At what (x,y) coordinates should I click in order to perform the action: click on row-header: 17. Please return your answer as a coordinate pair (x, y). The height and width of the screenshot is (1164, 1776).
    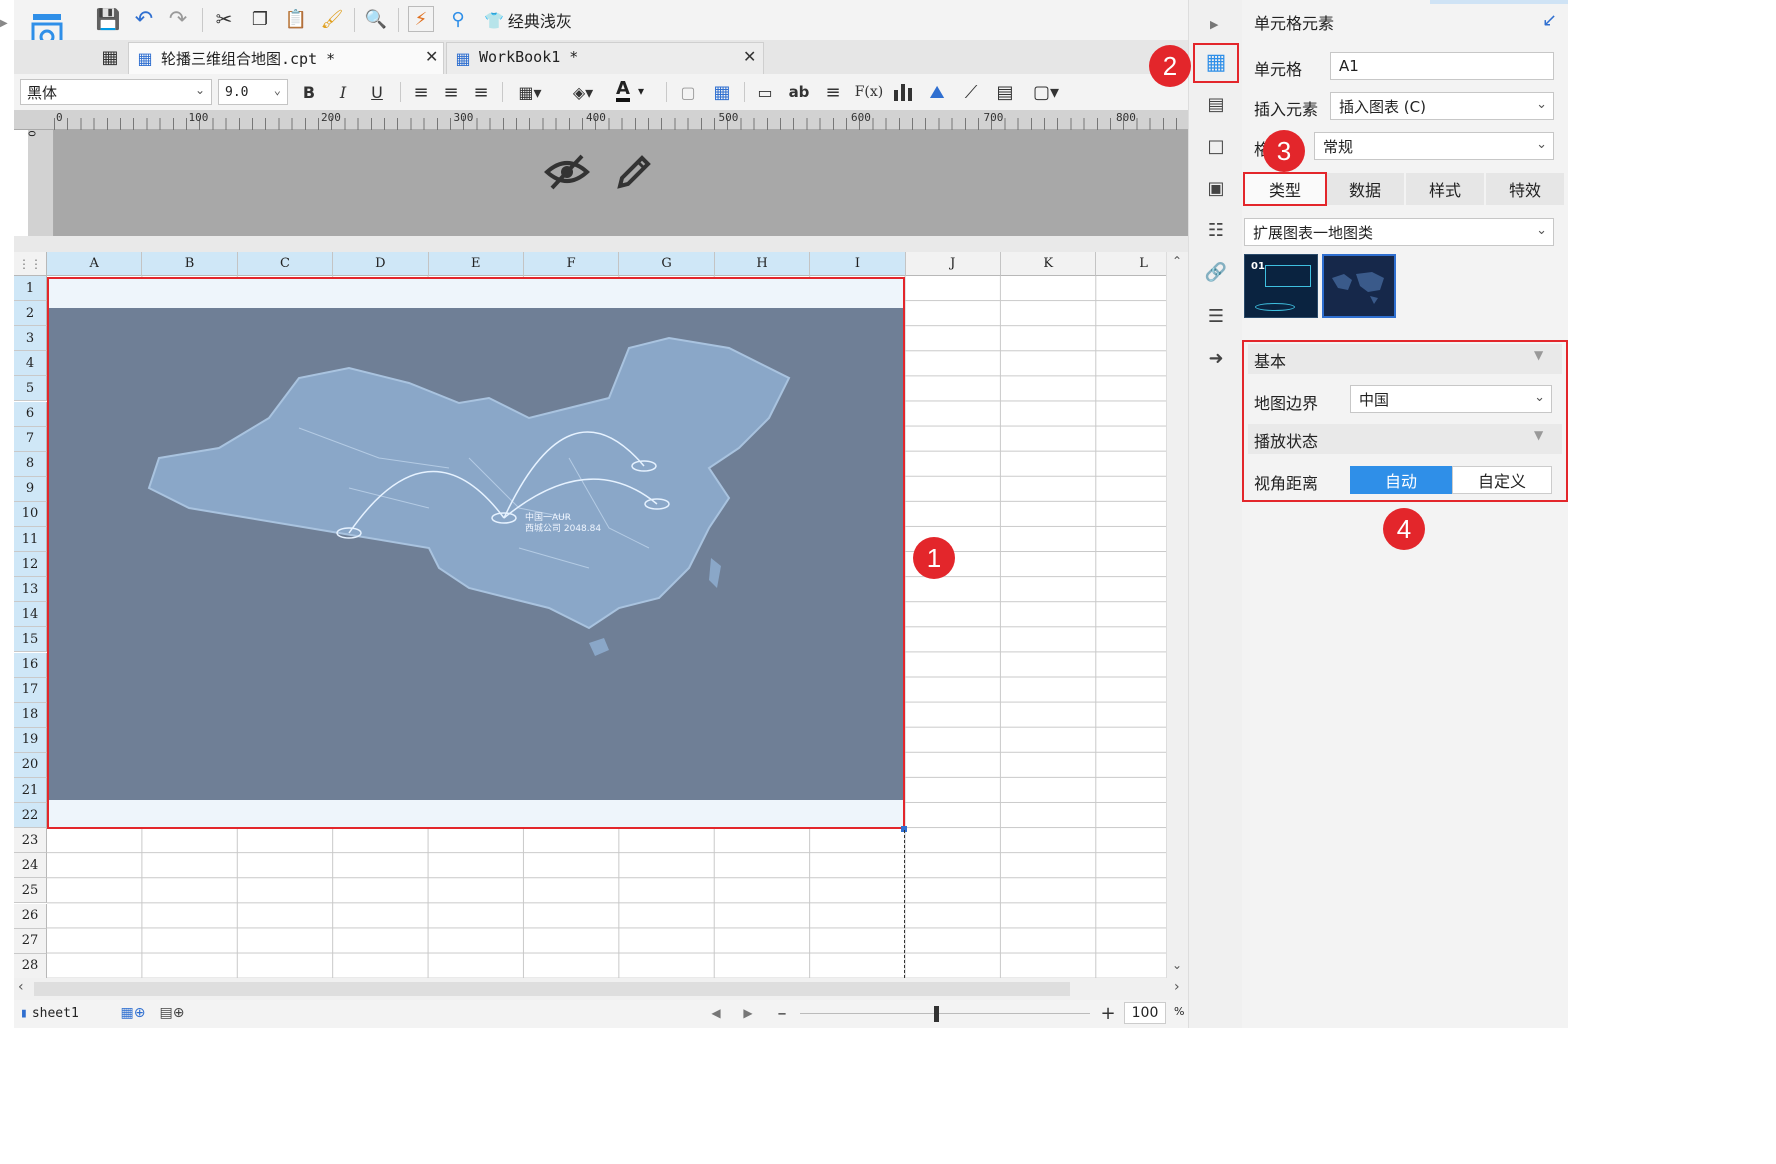
    Looking at the image, I should click on (30, 690).